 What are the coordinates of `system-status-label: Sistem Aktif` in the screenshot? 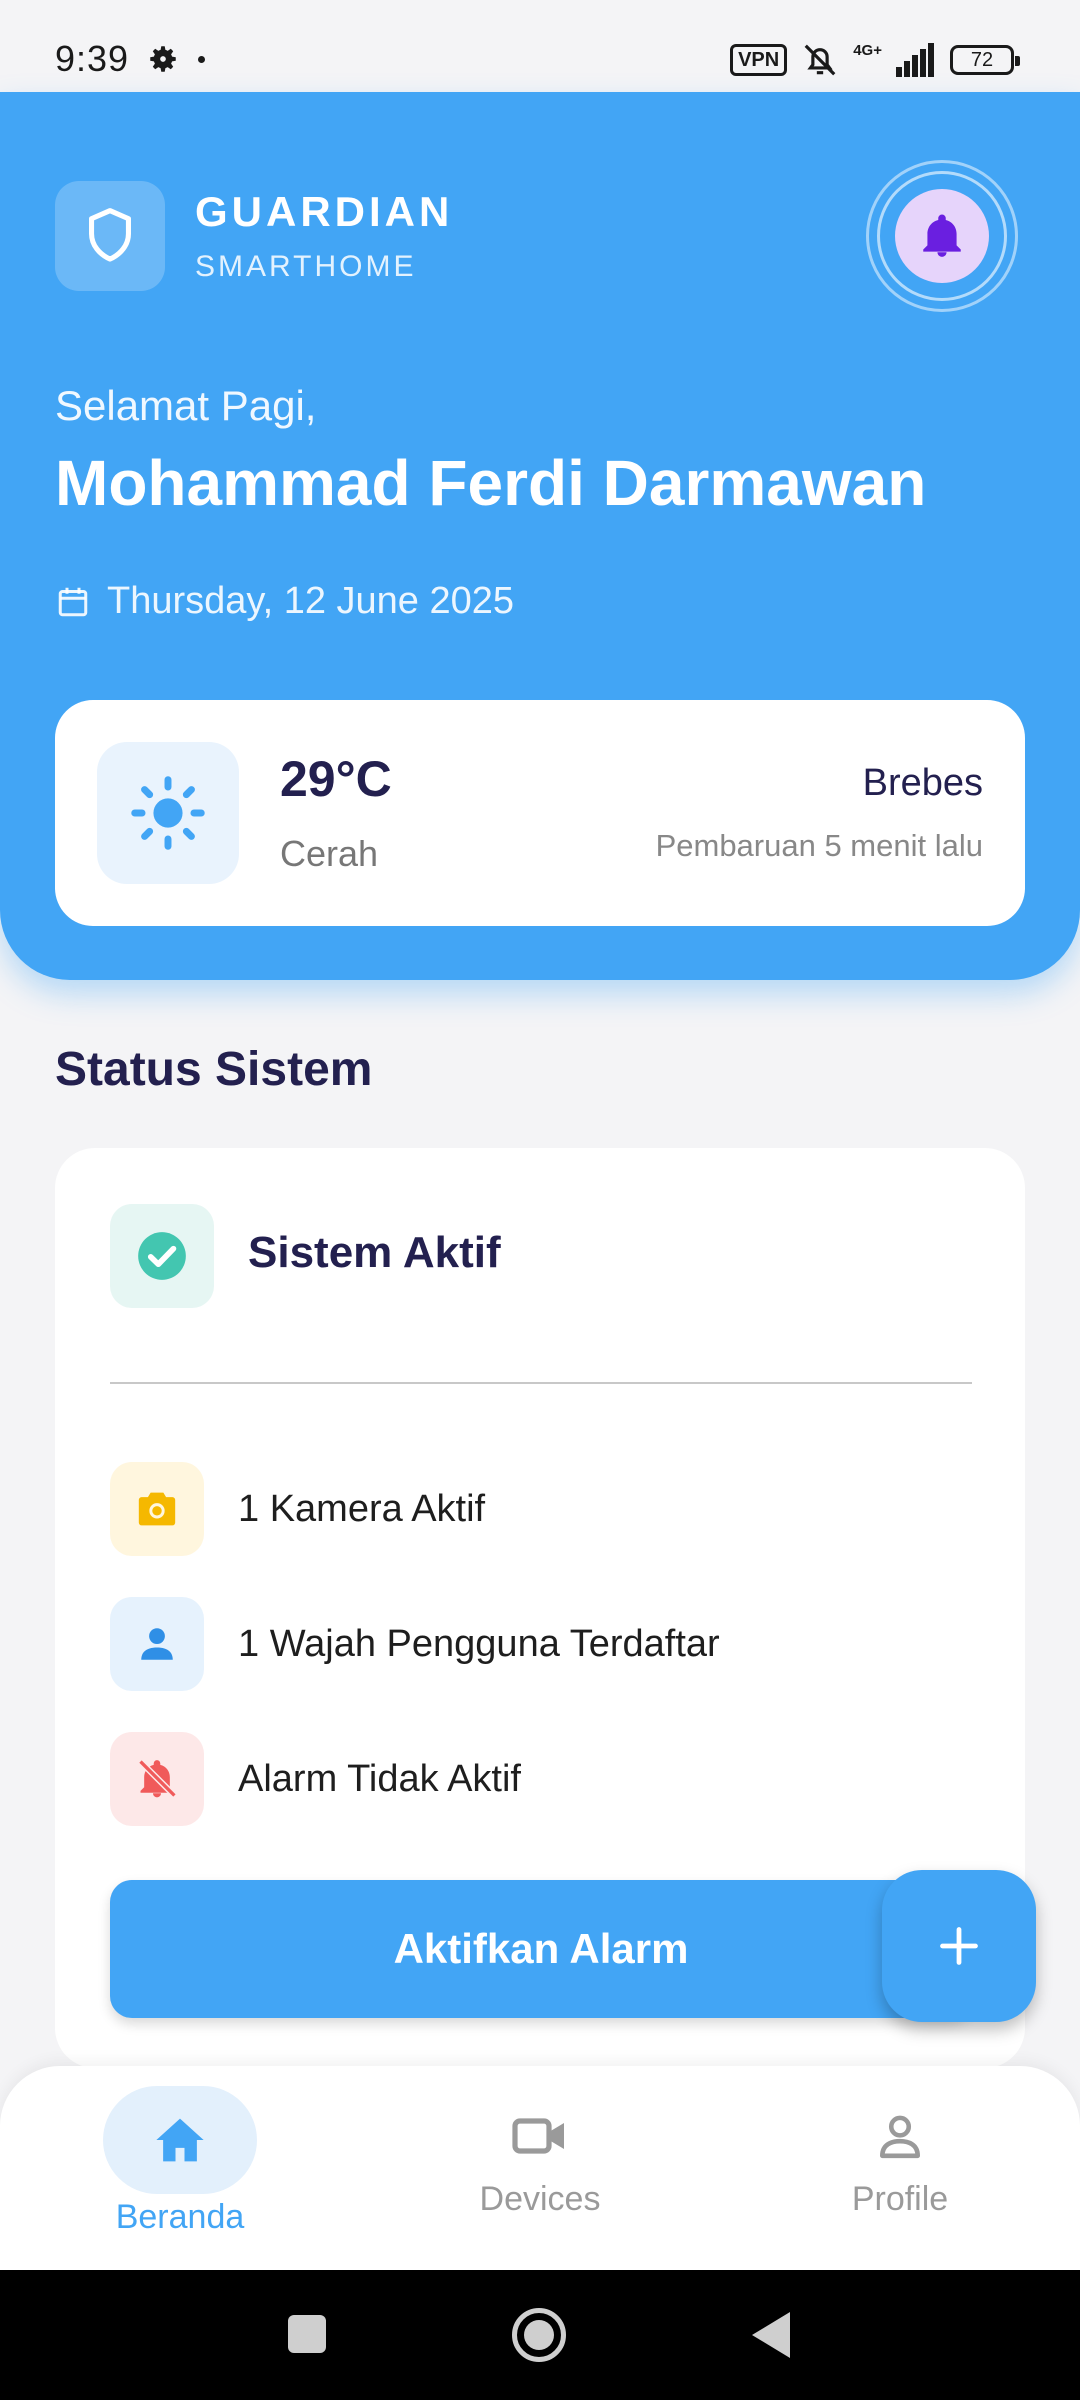 It's located at (374, 1252).